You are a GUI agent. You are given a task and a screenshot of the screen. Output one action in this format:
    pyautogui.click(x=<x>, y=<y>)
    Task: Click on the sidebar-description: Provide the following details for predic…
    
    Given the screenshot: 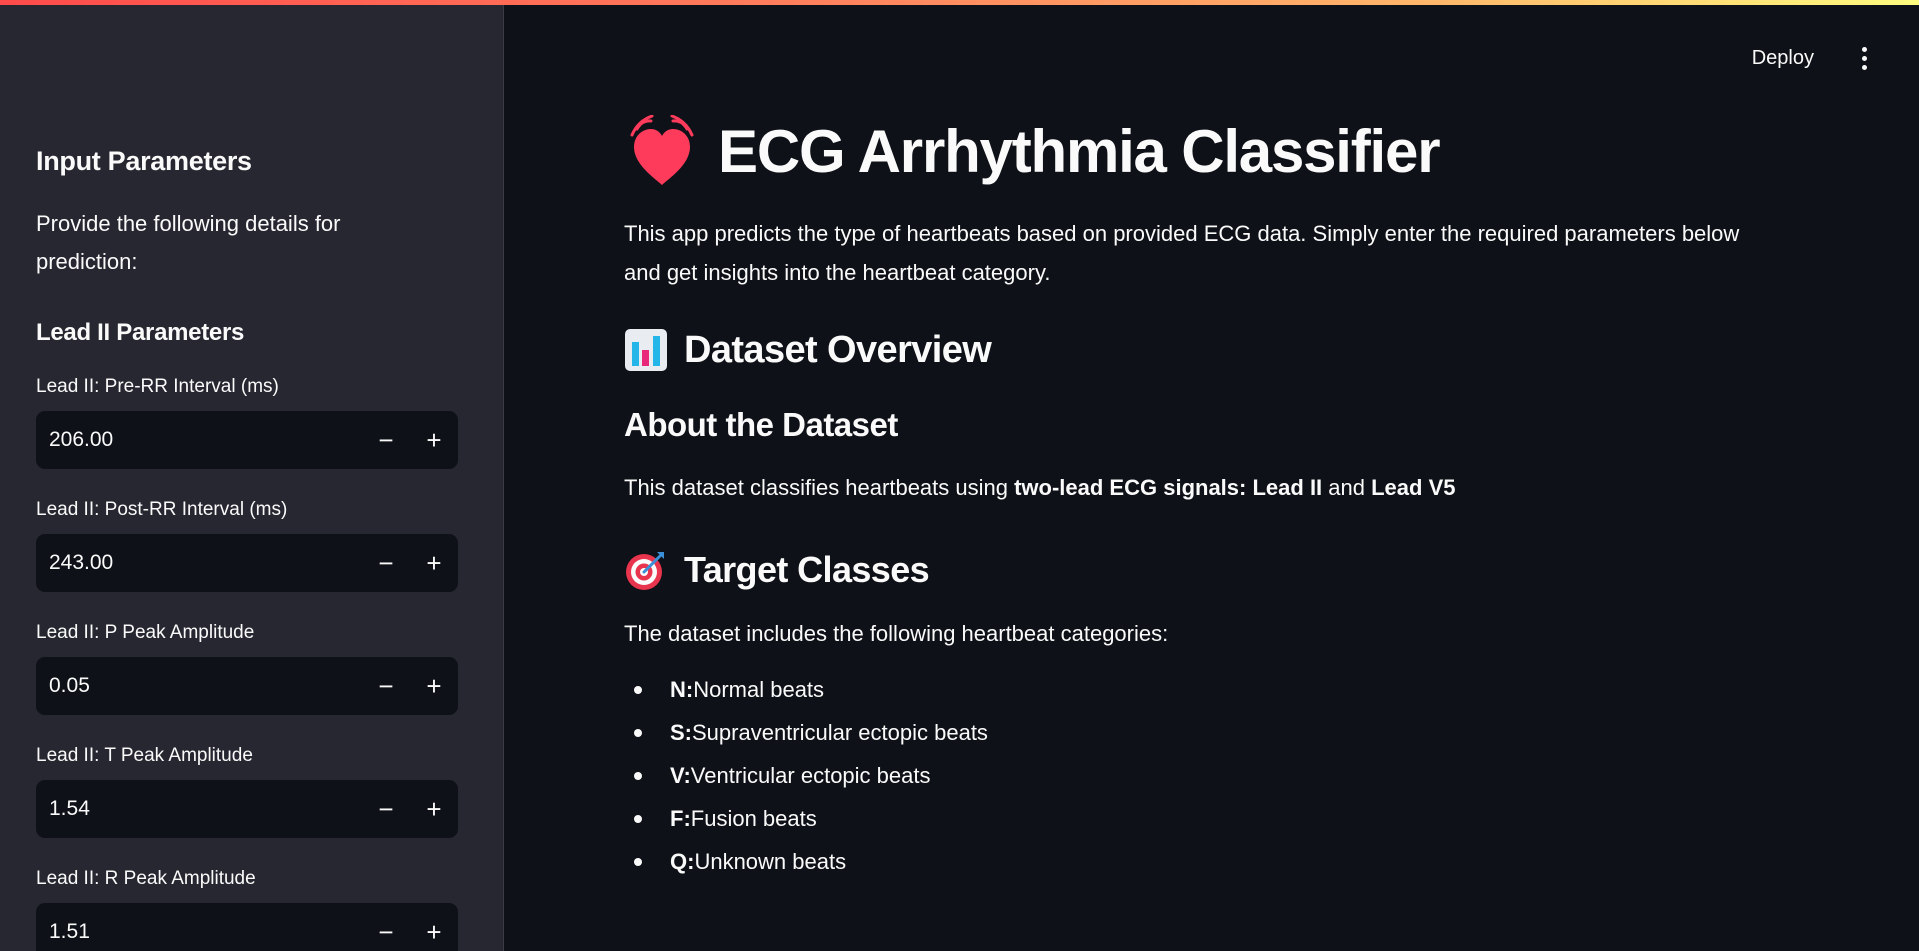 What is the action you would take?
    pyautogui.click(x=188, y=242)
    